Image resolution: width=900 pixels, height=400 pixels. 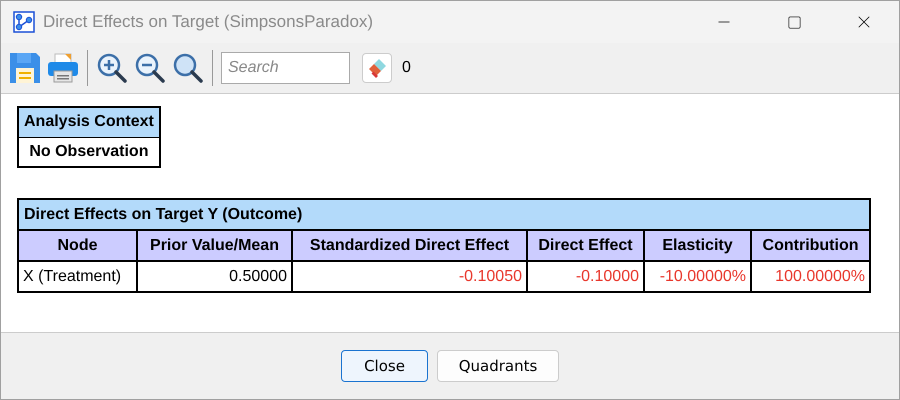 I want to click on search-field: Search, so click(x=285, y=68).